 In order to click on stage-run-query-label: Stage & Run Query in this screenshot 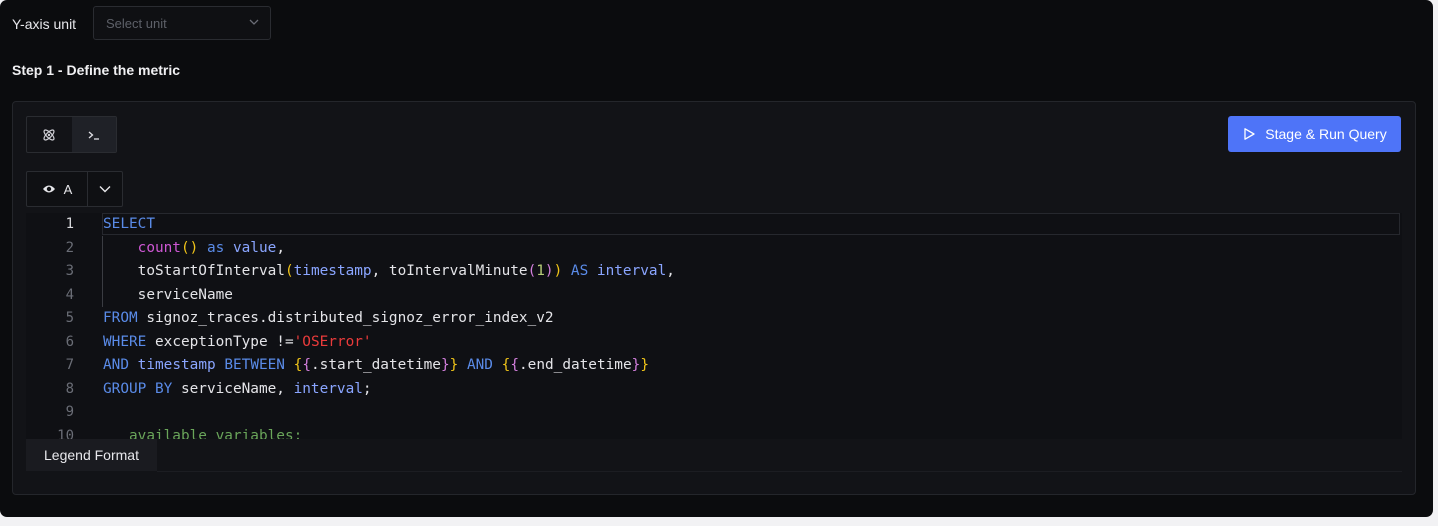, I will do `click(1326, 134)`.